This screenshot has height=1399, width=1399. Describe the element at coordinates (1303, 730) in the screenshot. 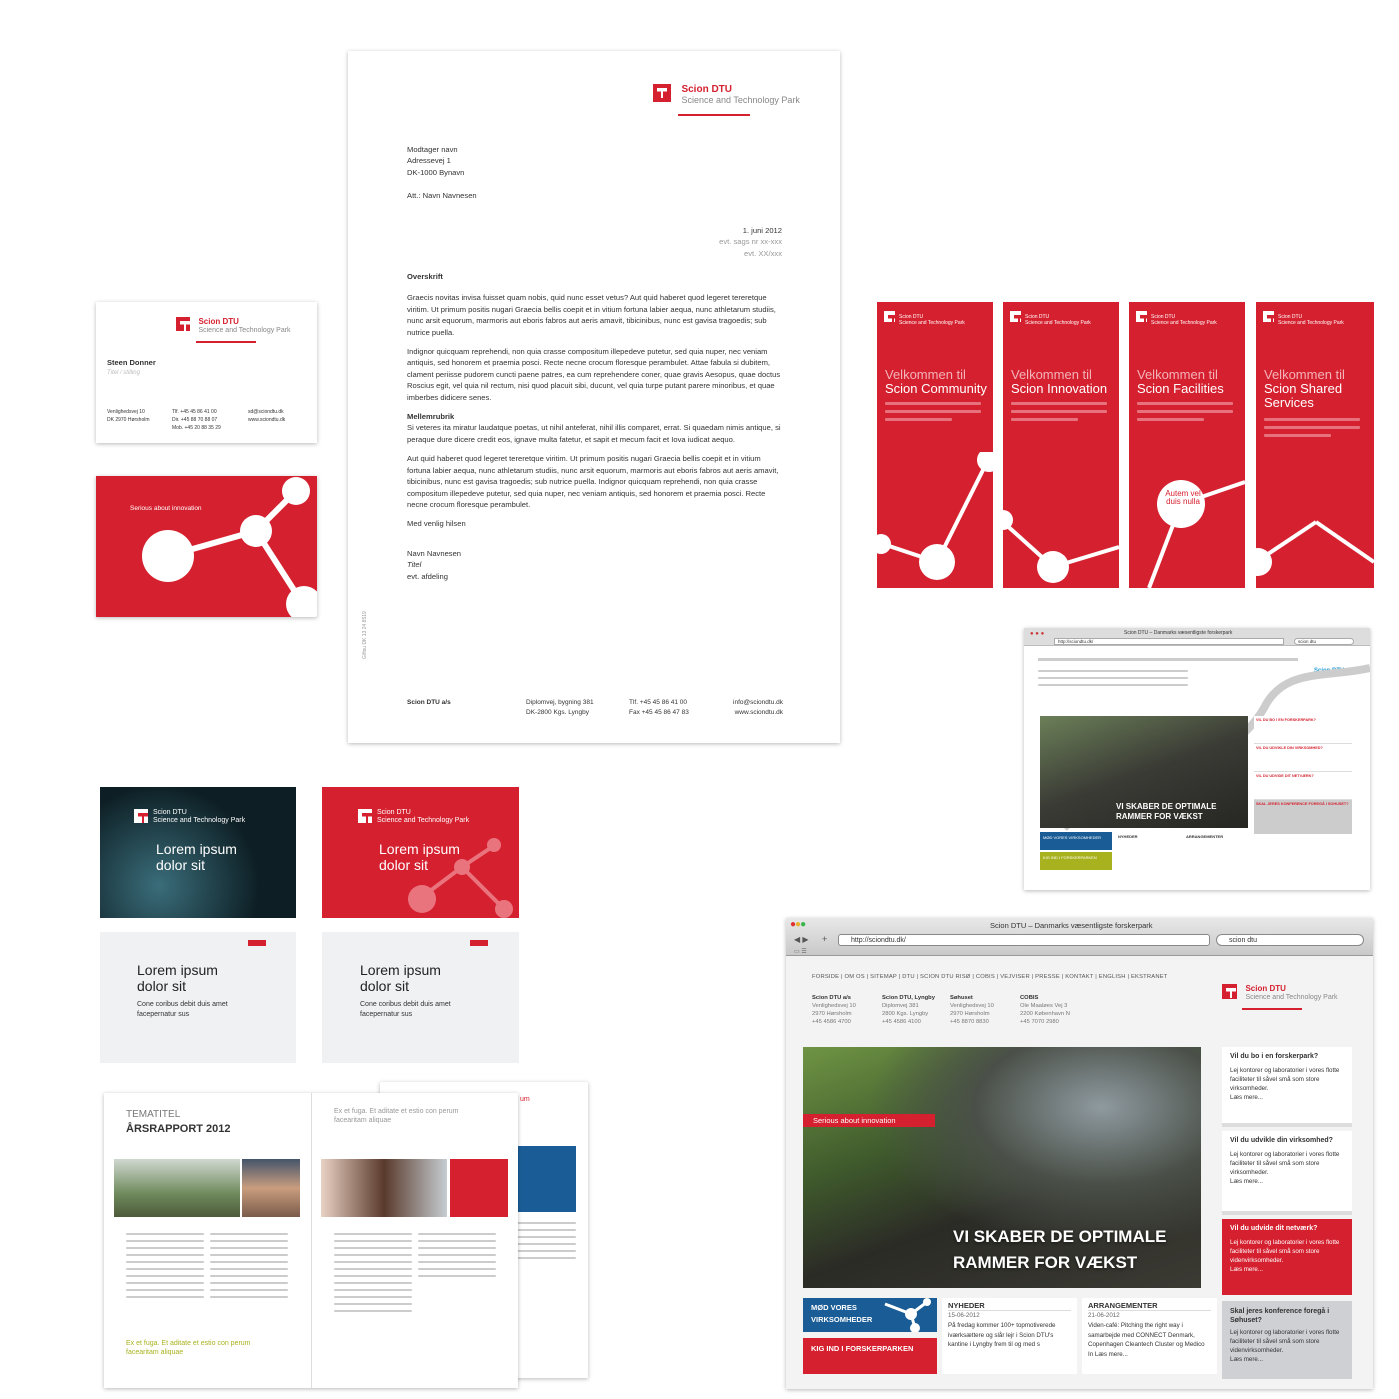

I see `side-item: VIL DU BO I EN FORSKERPARK?` at that location.